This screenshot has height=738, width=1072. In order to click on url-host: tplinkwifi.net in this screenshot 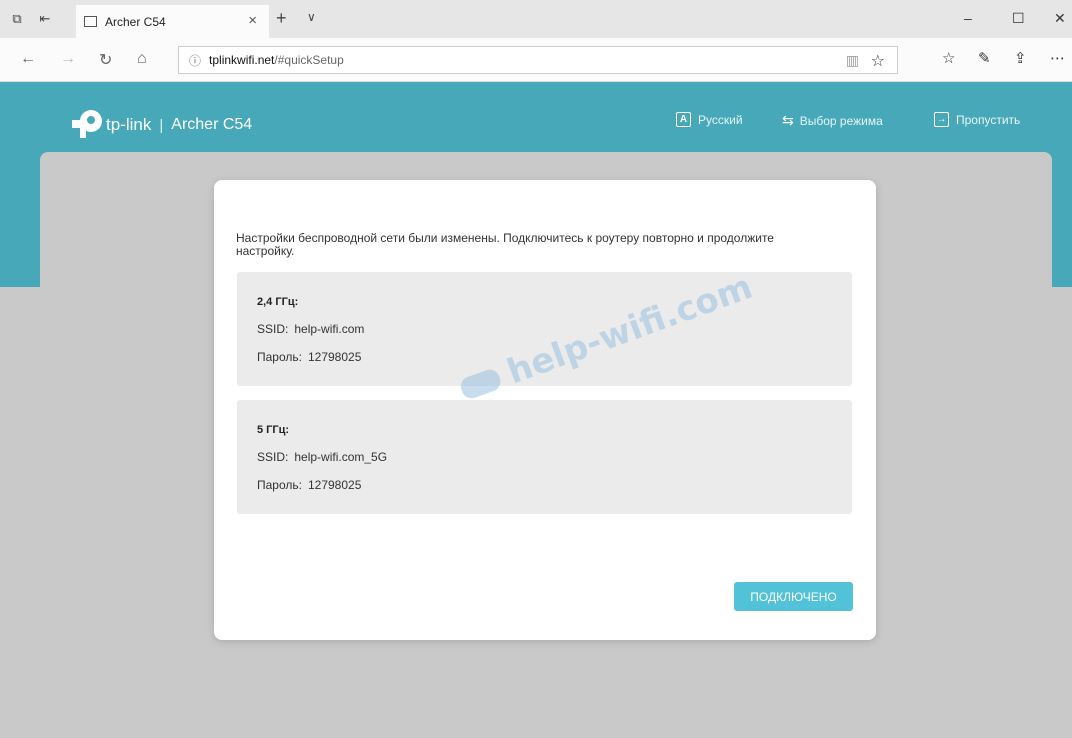, I will do `click(242, 60)`.